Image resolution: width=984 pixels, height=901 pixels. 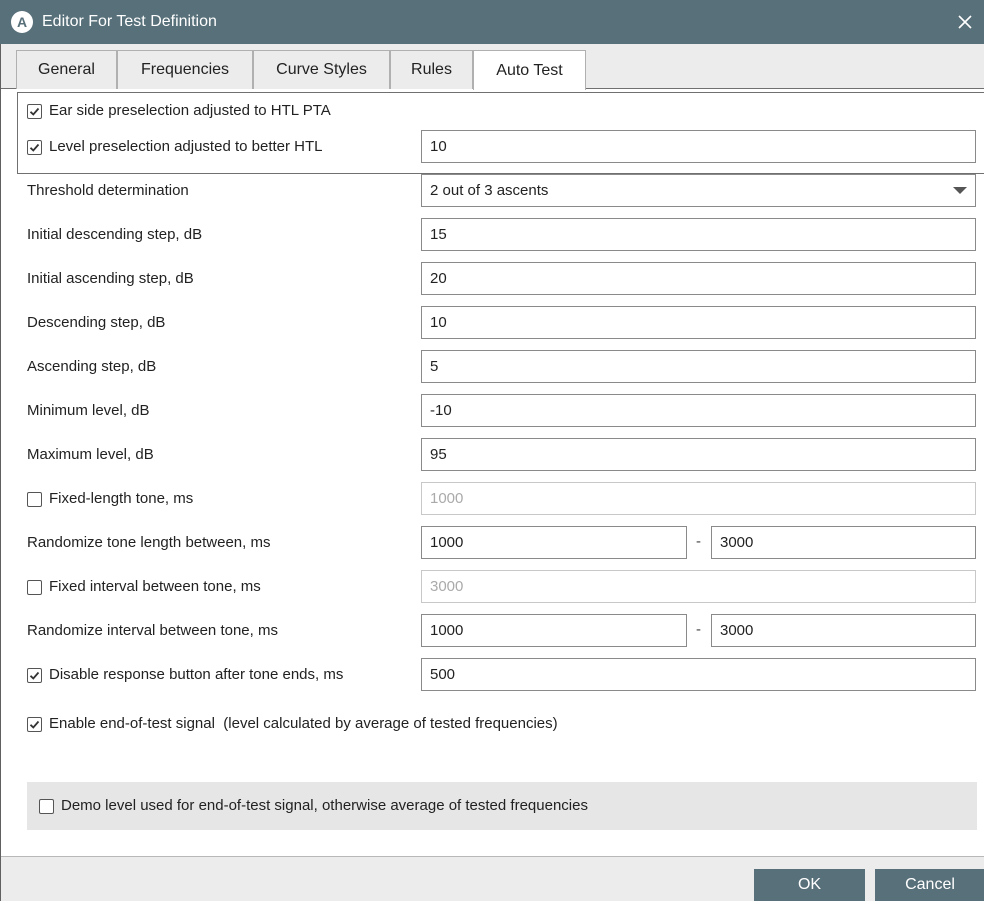 What do you see at coordinates (809, 885) in the screenshot?
I see `ok-button: OK` at bounding box center [809, 885].